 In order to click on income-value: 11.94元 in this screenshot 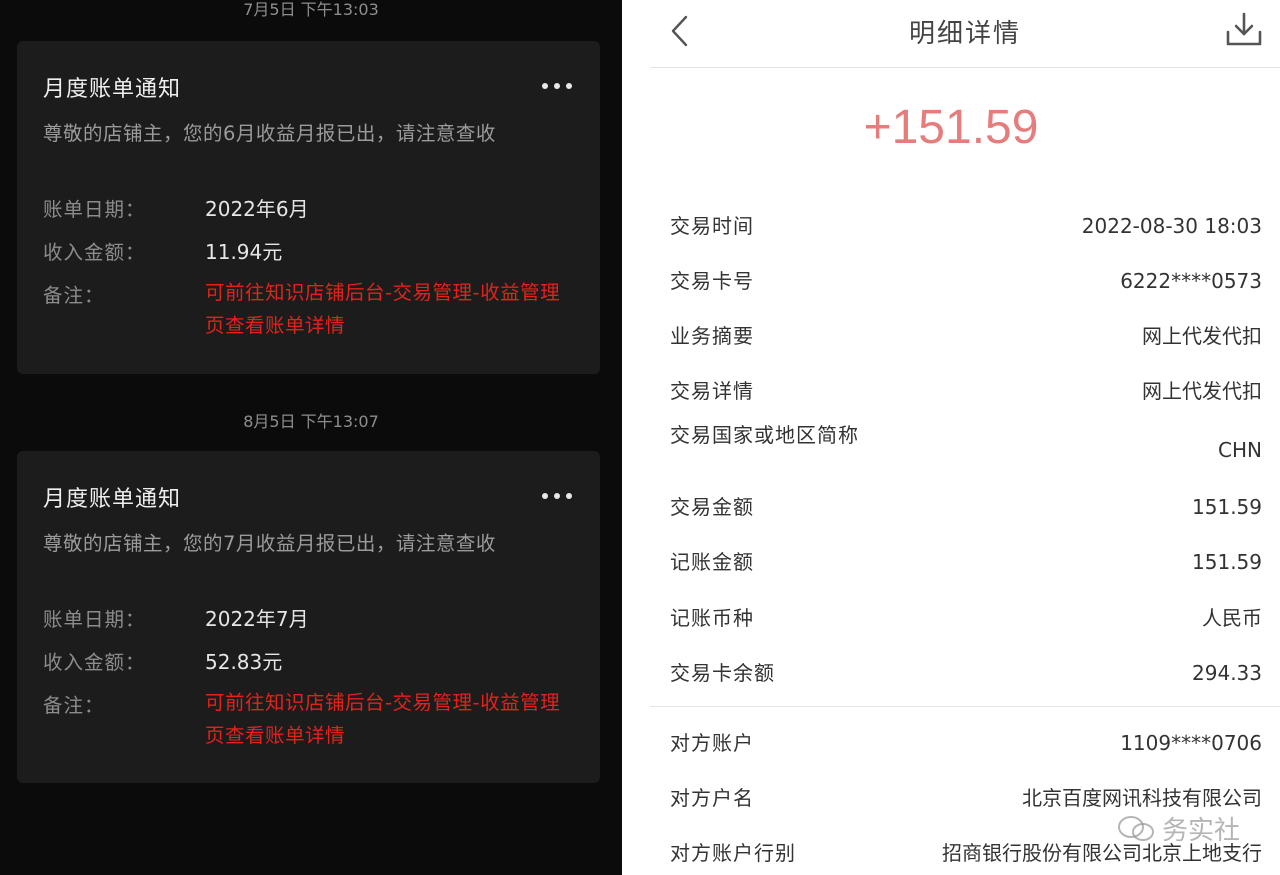, I will do `click(244, 252)`.